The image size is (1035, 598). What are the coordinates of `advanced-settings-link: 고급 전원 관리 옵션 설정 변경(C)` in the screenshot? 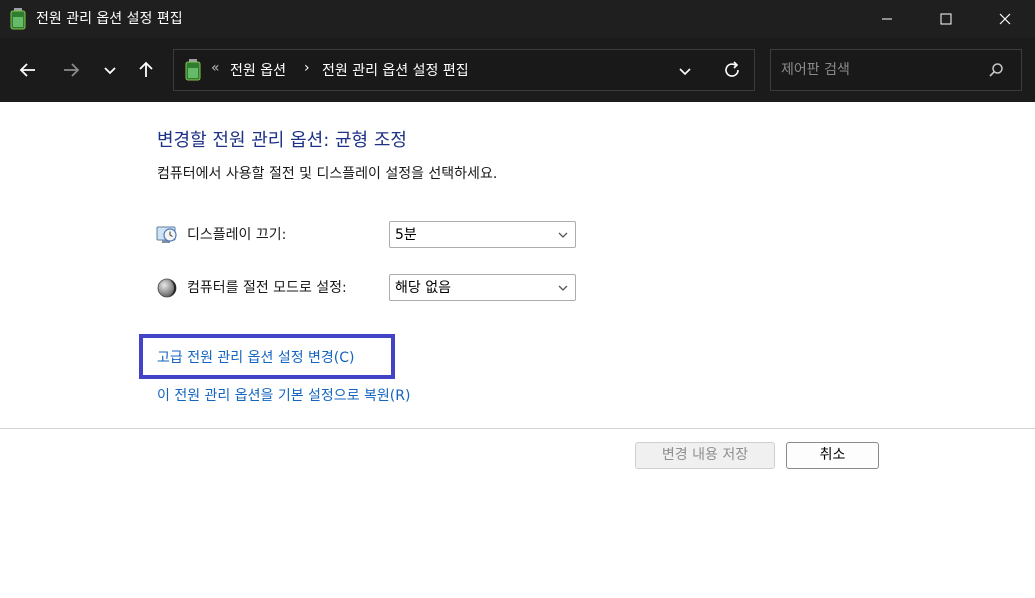 It's located at (256, 358).